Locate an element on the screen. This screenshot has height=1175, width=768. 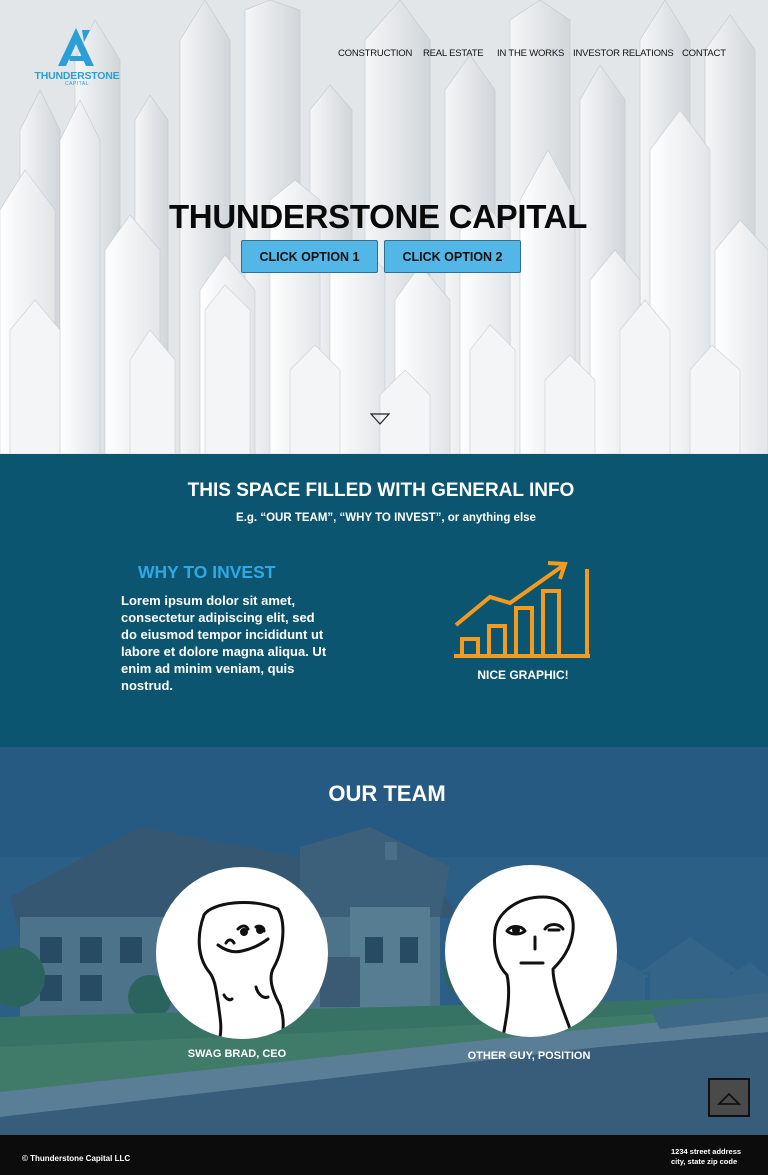
chevron-up-icon is located at coordinates (729, 1098).